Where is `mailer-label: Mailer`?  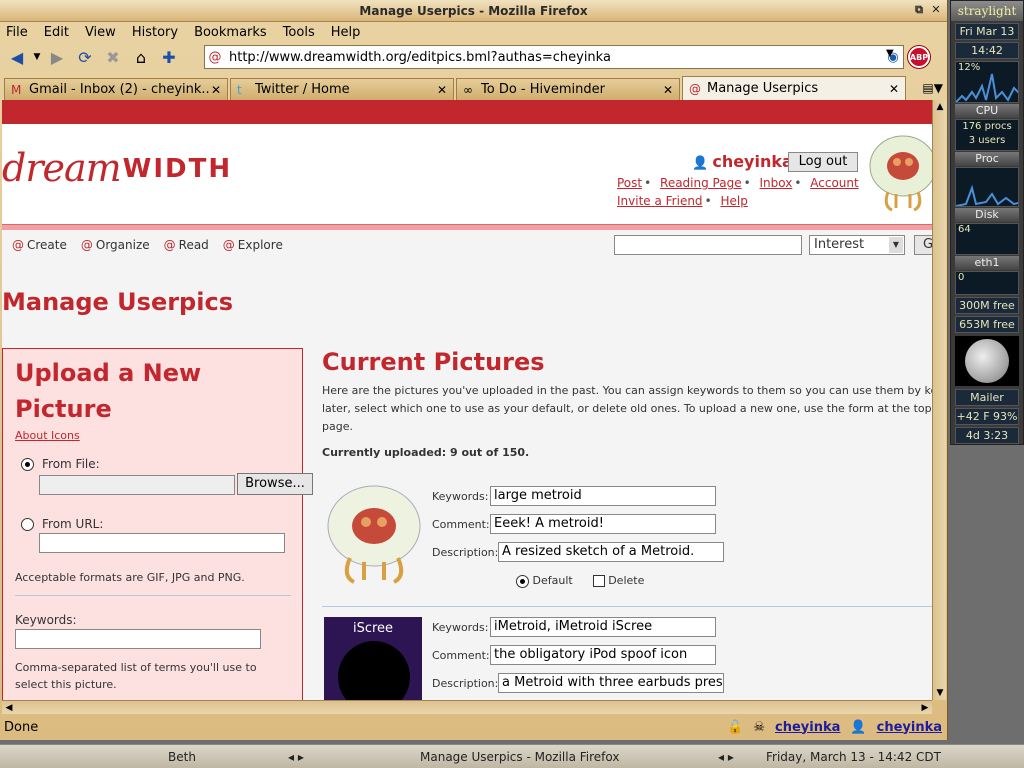
mailer-label: Mailer is located at coordinates (987, 397).